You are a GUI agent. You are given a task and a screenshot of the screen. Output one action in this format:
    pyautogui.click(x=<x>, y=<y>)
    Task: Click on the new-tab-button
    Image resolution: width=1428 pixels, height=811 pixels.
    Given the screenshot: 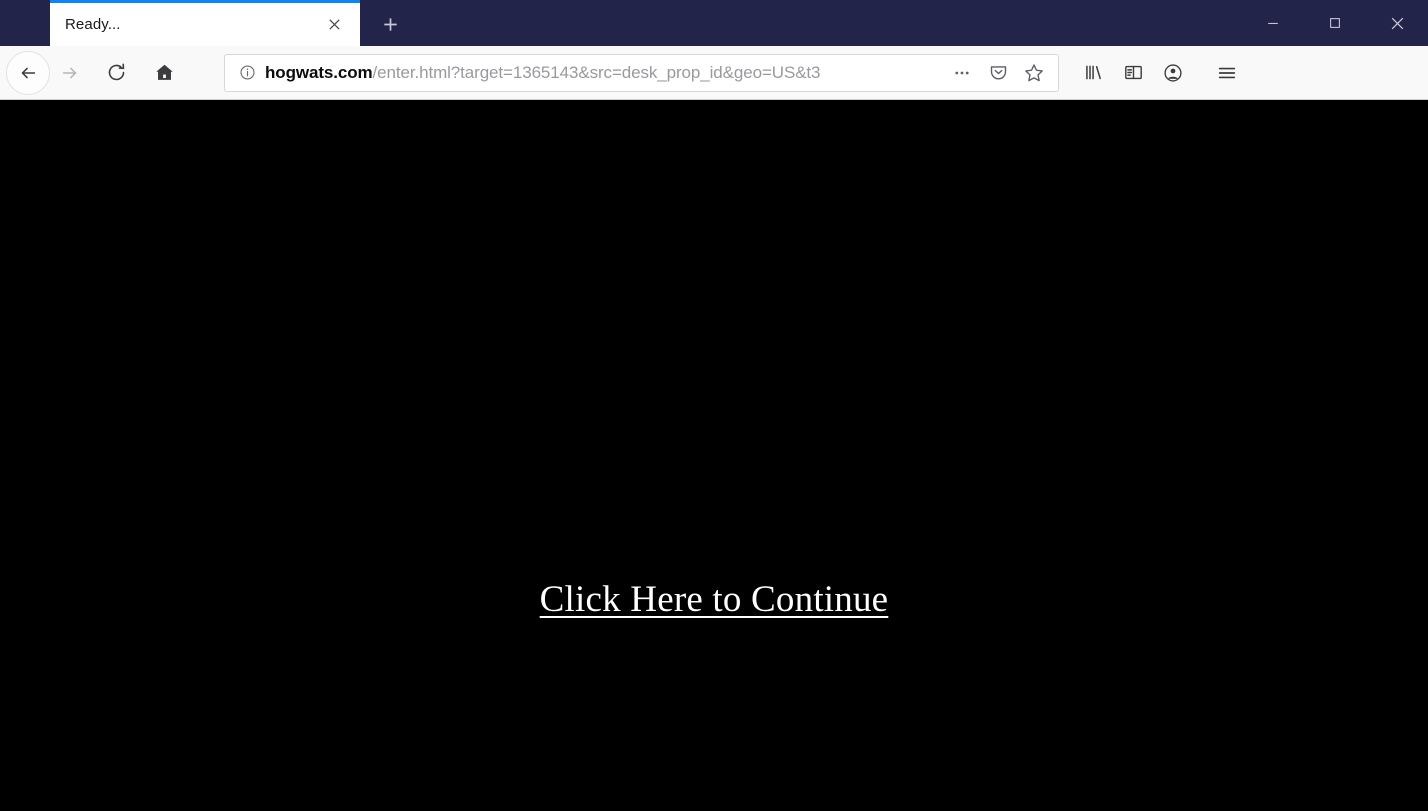 What is the action you would take?
    pyautogui.click(x=390, y=24)
    